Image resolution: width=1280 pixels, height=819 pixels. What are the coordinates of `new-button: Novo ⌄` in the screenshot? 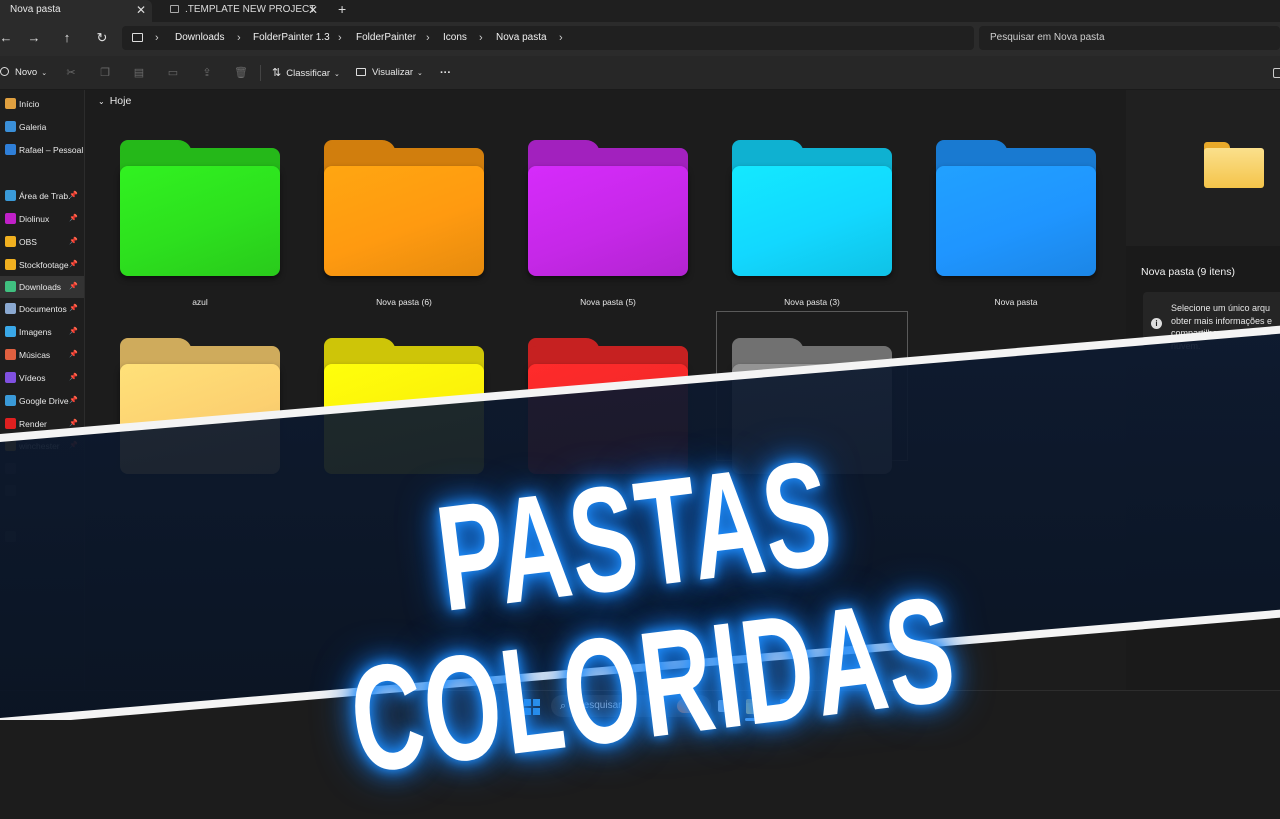 It's located at (23, 73).